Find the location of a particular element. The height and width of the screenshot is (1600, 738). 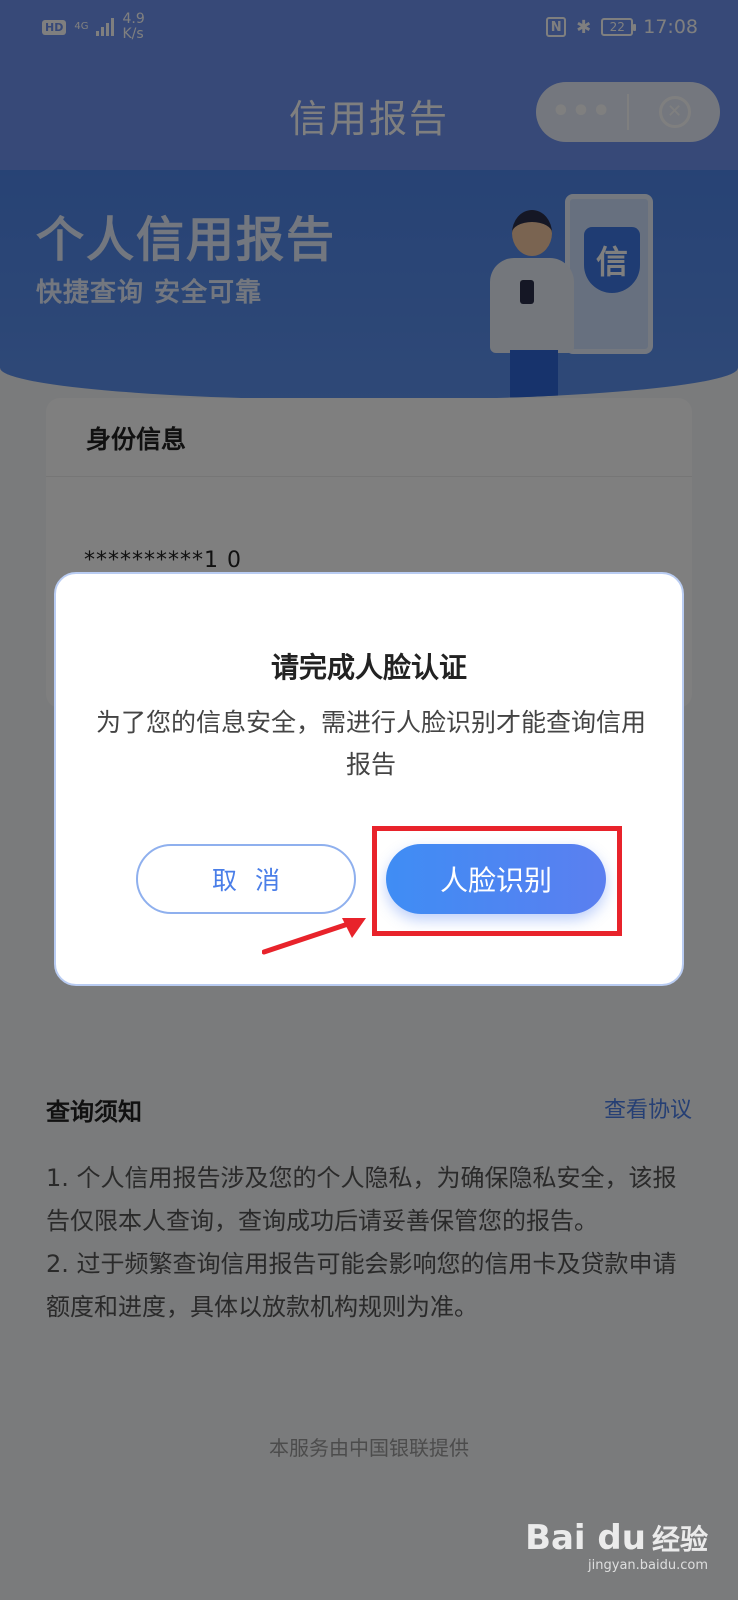

watermark-text: 经验 is located at coordinates (679, 1539).